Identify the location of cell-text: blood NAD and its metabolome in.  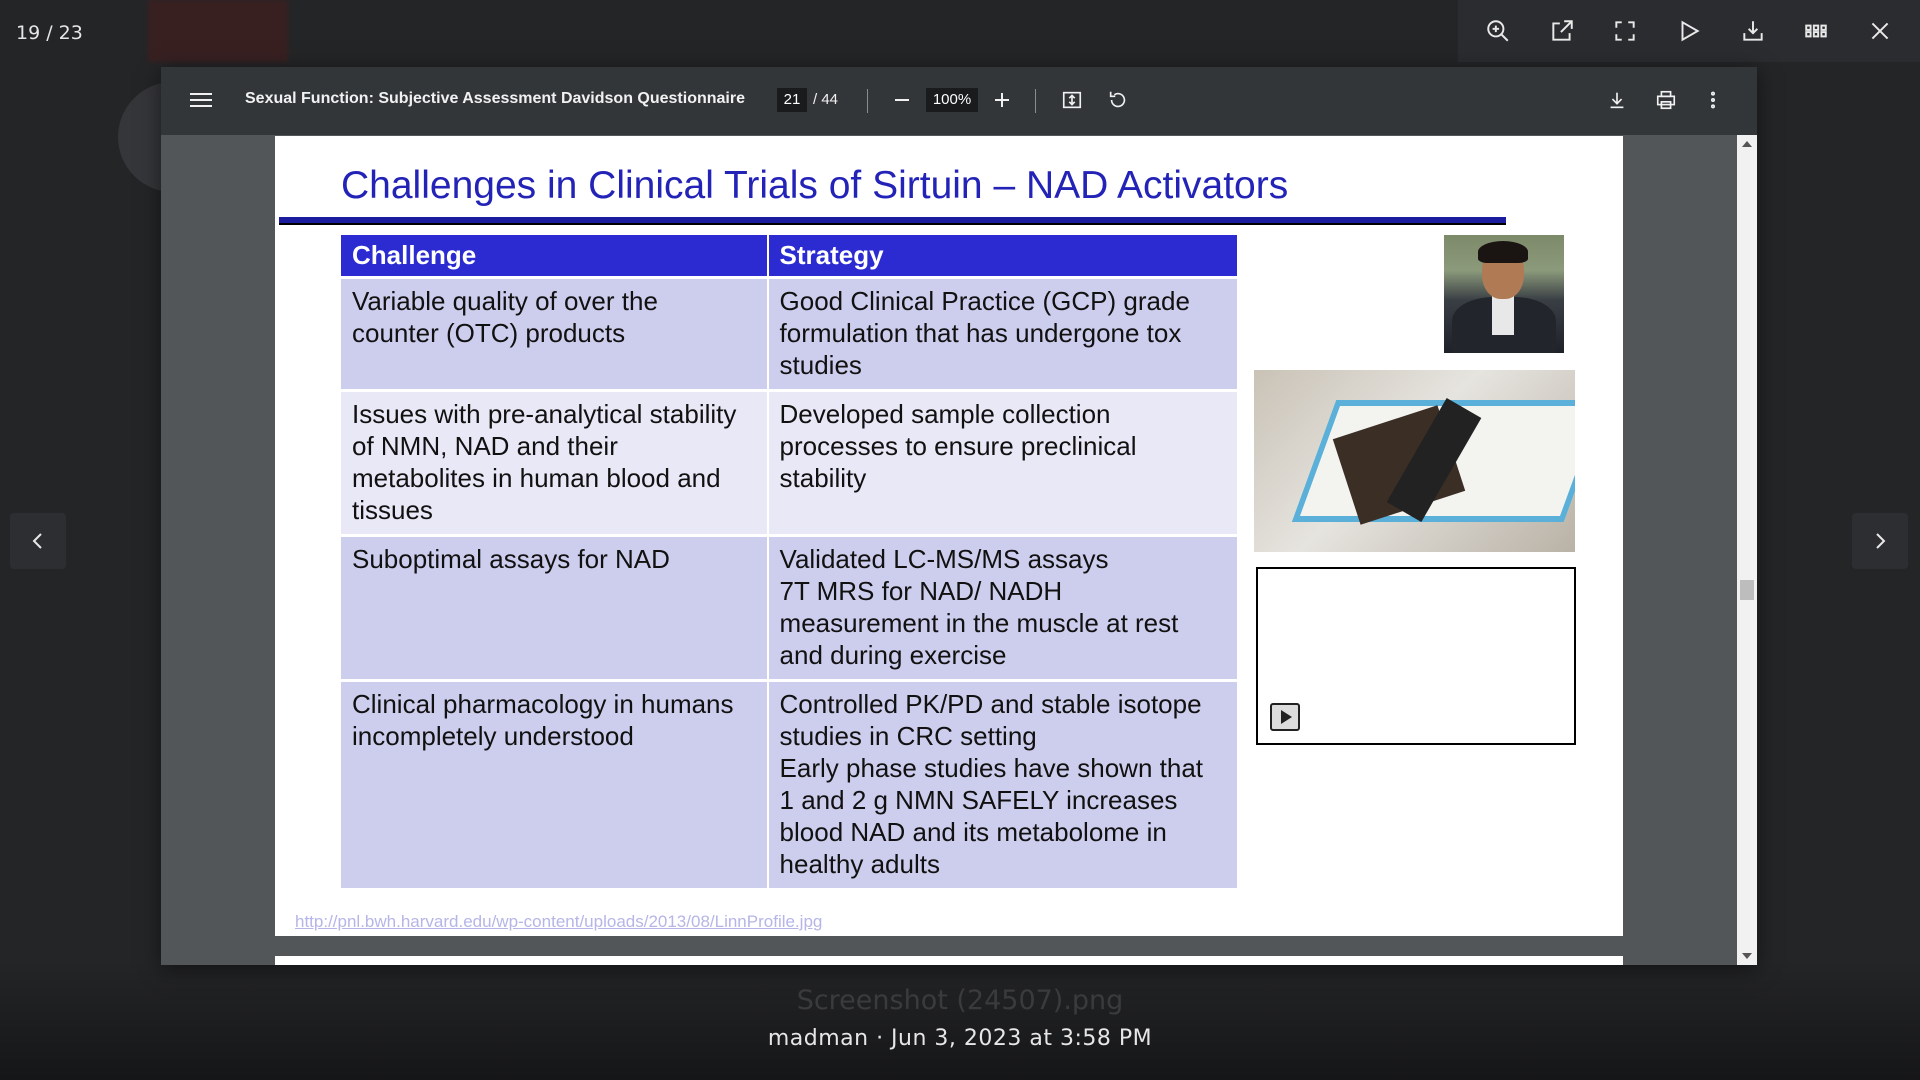
(973, 832).